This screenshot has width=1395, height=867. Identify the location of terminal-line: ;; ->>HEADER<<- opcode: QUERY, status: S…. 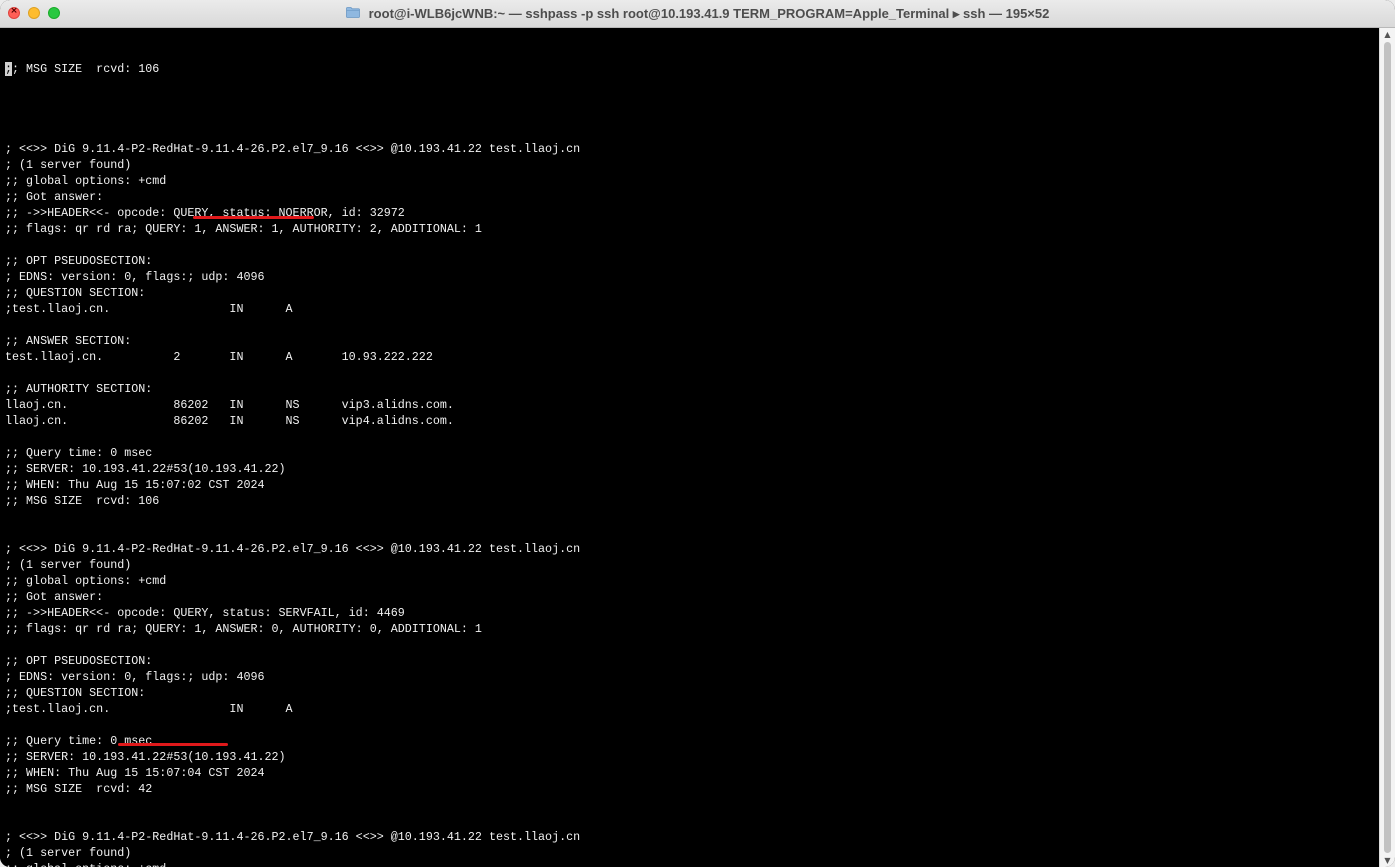
(205, 613).